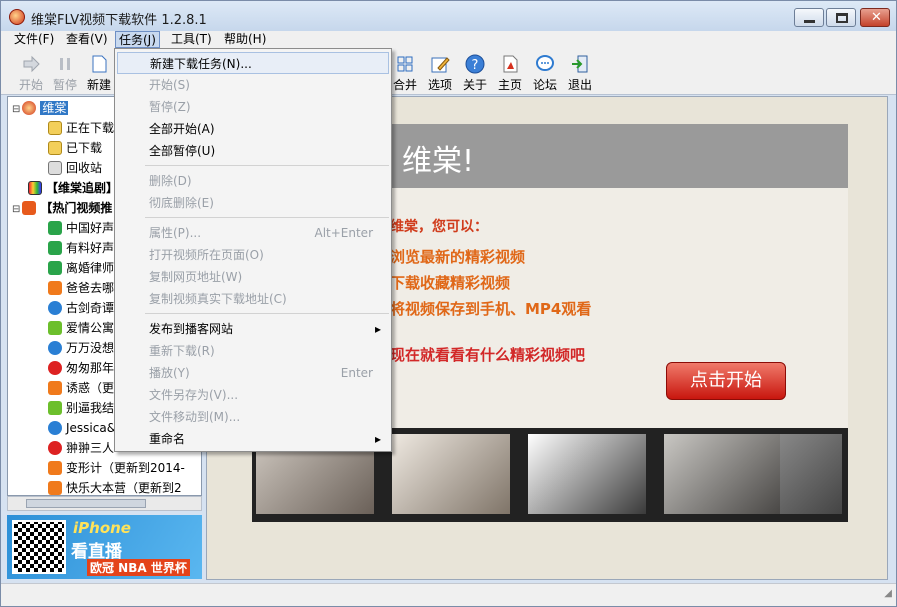 The image size is (897, 607). I want to click on menu-task: 任务(J), so click(137, 39).